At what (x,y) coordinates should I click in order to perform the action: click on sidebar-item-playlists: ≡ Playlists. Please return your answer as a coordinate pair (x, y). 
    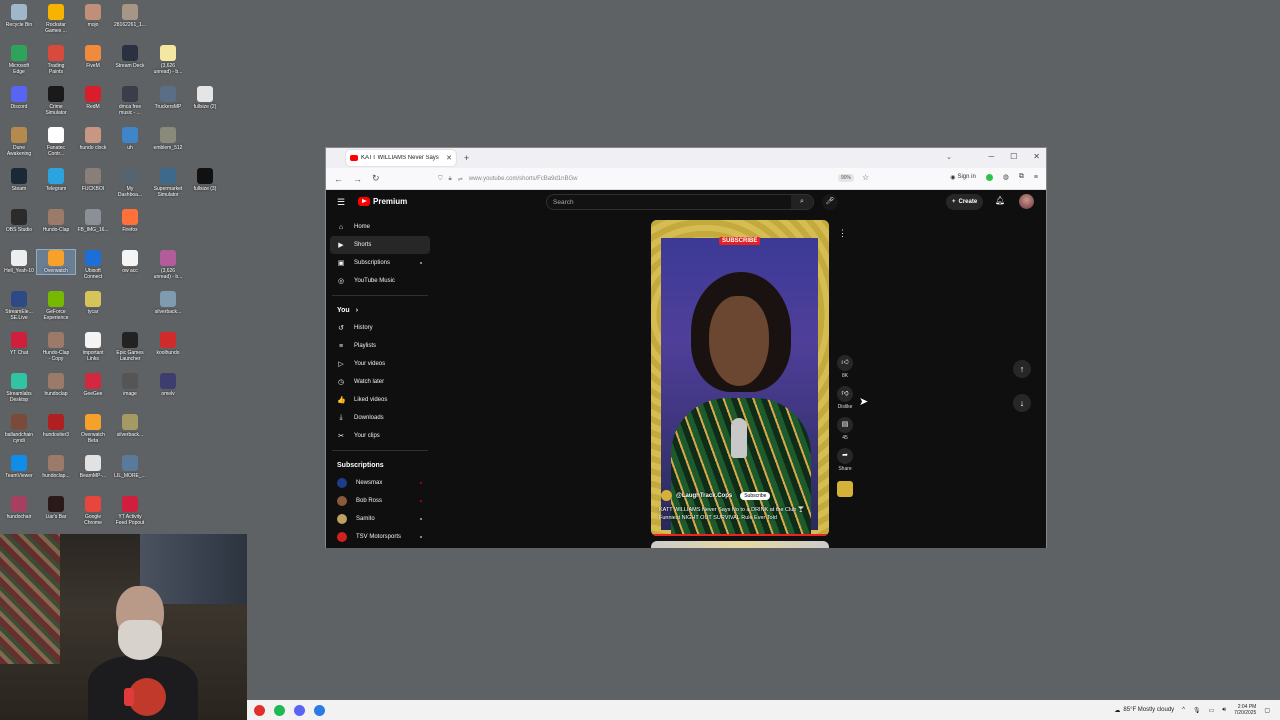
    Looking at the image, I should click on (380, 346).